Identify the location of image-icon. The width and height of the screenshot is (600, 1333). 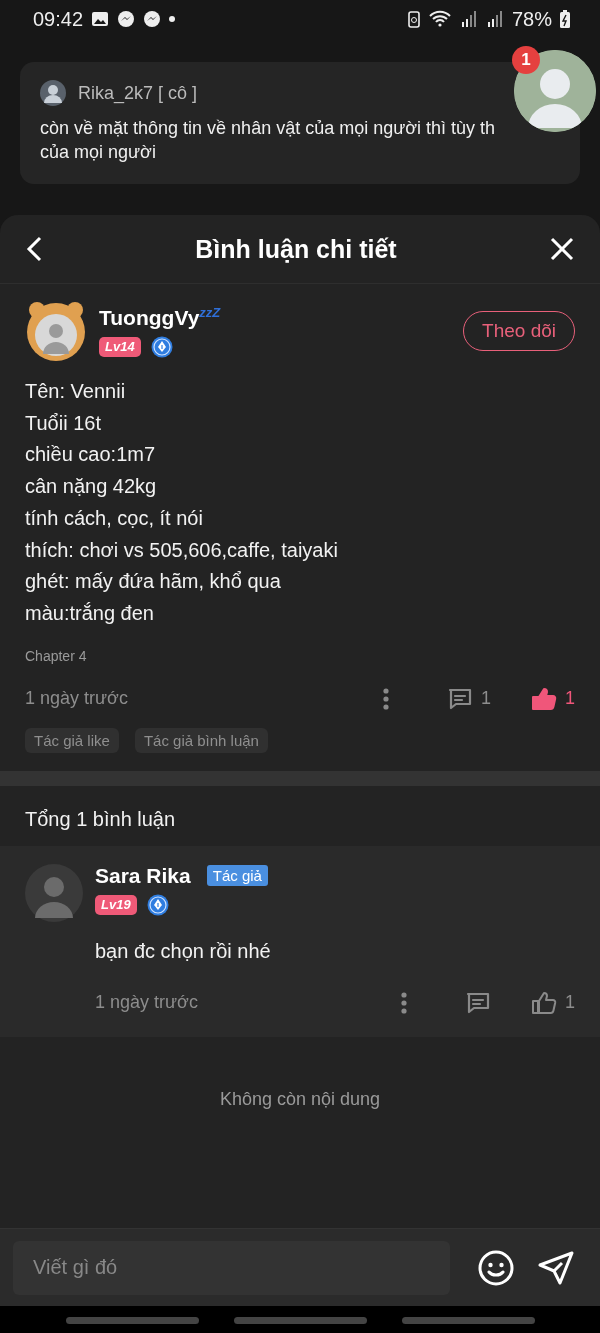
(100, 19).